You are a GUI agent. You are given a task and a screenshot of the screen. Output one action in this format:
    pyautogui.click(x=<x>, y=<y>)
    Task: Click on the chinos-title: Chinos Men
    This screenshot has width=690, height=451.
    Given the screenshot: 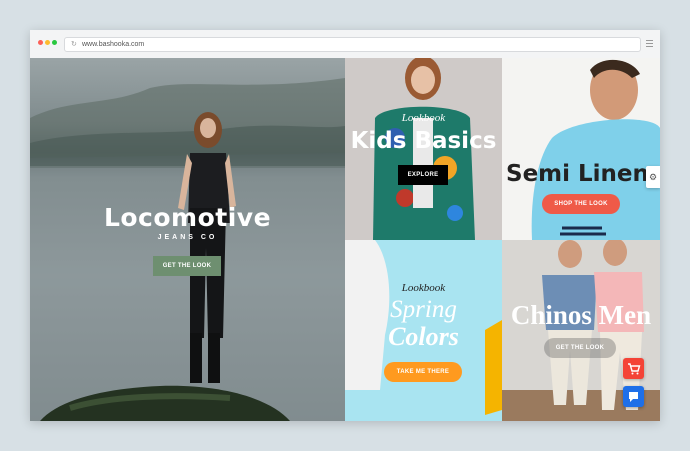 What is the action you would take?
    pyautogui.click(x=581, y=315)
    